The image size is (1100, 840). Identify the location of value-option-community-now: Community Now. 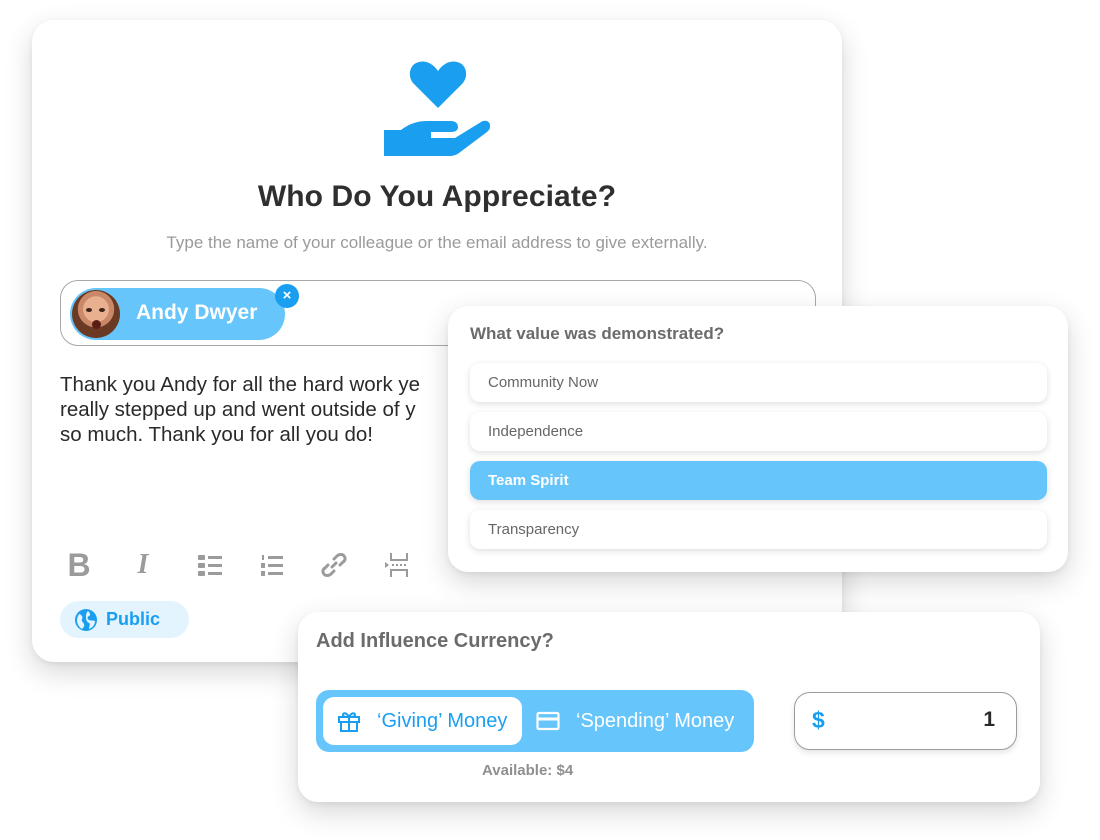
(758, 382).